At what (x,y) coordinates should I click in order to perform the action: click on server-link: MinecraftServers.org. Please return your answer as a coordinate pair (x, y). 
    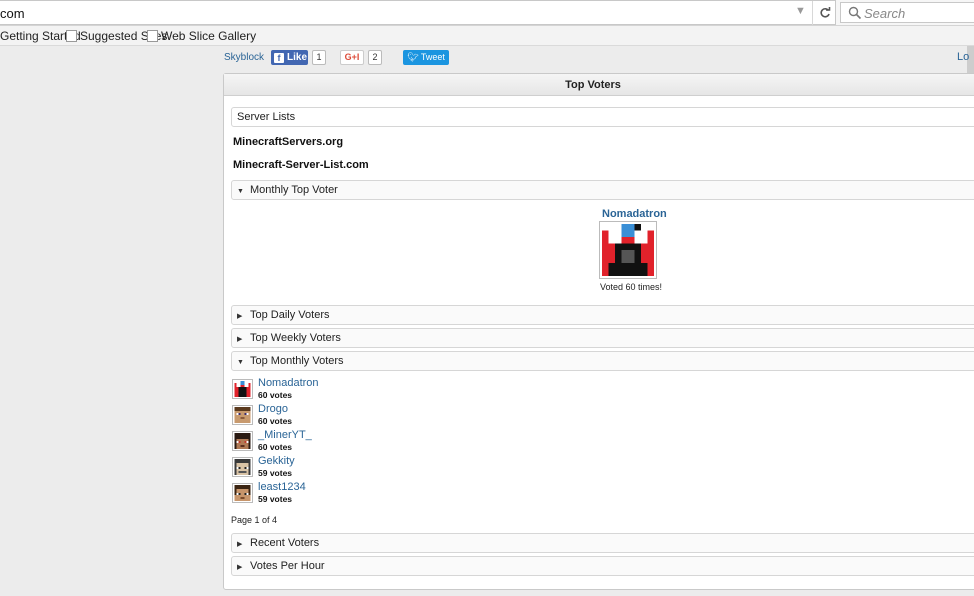
    Looking at the image, I should click on (288, 142).